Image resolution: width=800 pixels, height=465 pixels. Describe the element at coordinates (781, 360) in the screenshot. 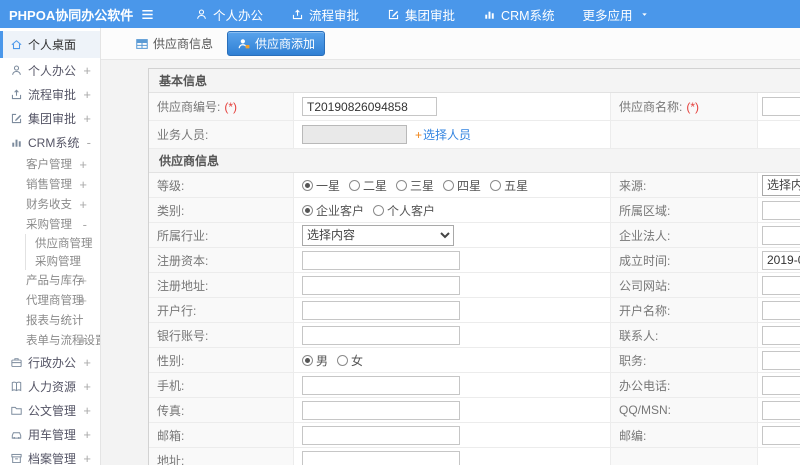

I see `job-title-input` at that location.